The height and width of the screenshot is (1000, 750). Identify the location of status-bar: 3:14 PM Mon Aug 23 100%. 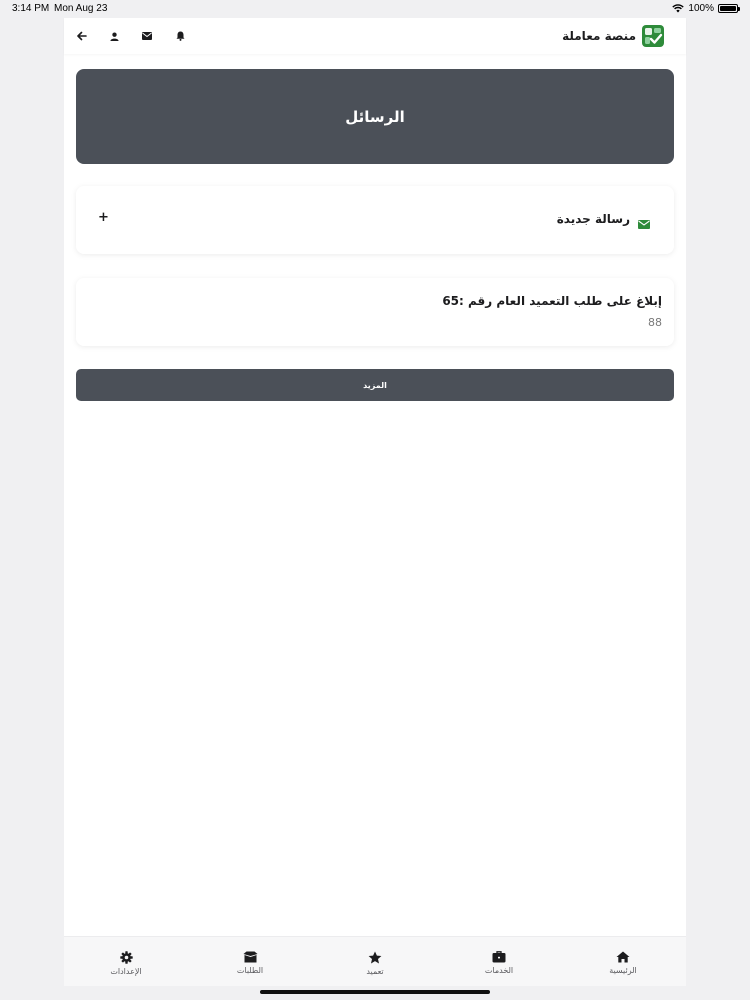
(375, 9).